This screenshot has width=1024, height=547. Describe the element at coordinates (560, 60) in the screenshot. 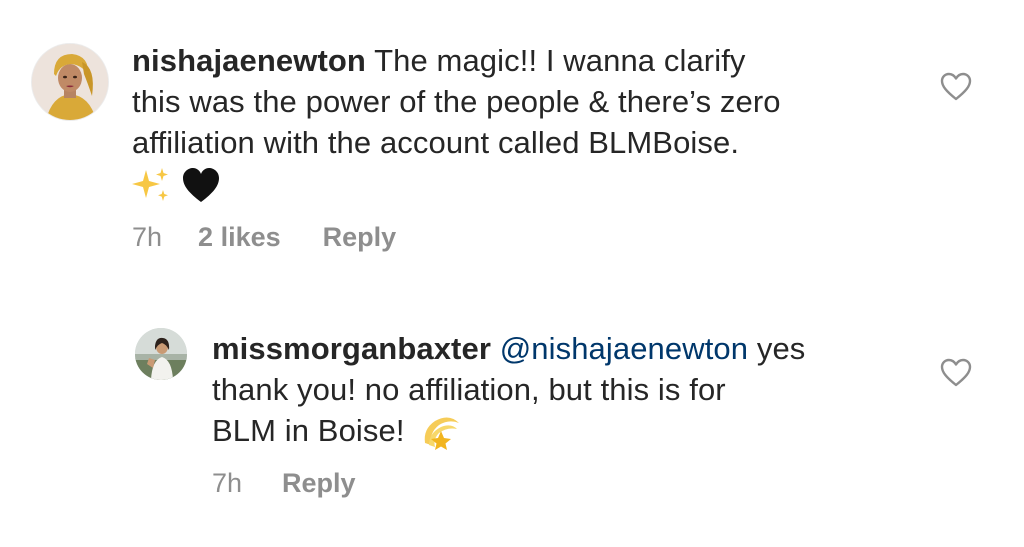

I see `comment-line-1: The magic!! I wanna clarify` at that location.